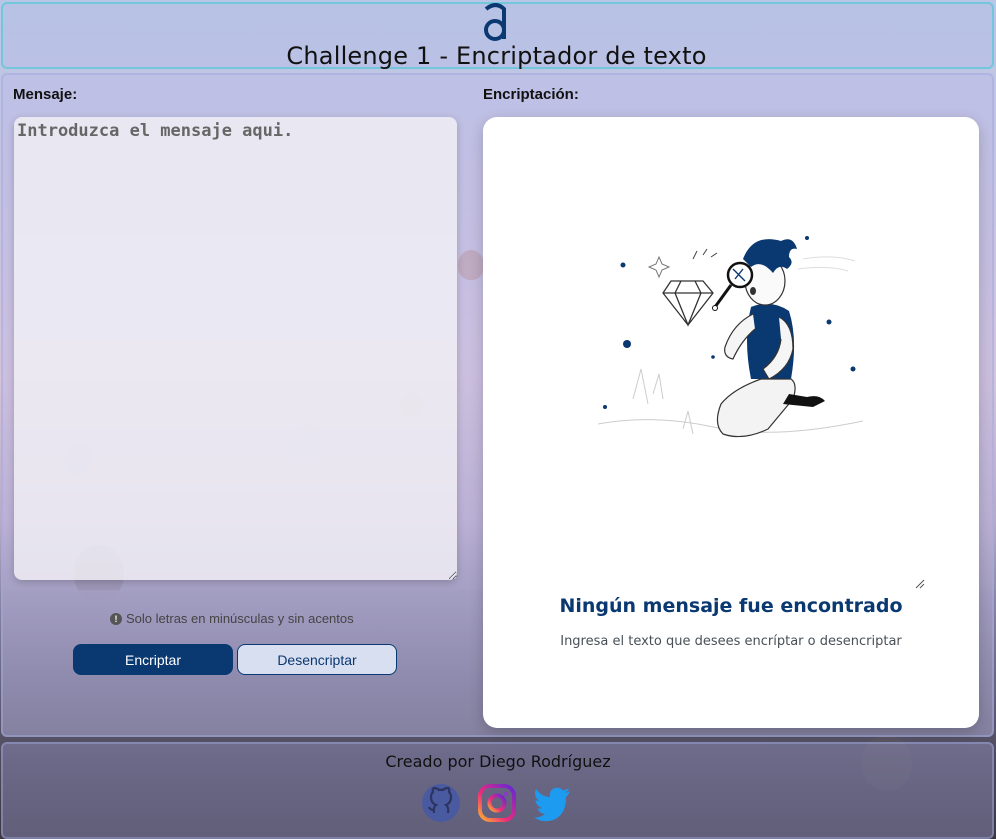 This screenshot has width=996, height=839. What do you see at coordinates (496, 56) in the screenshot?
I see `page-title: Challenge 1 - Encriptador de texto` at bounding box center [496, 56].